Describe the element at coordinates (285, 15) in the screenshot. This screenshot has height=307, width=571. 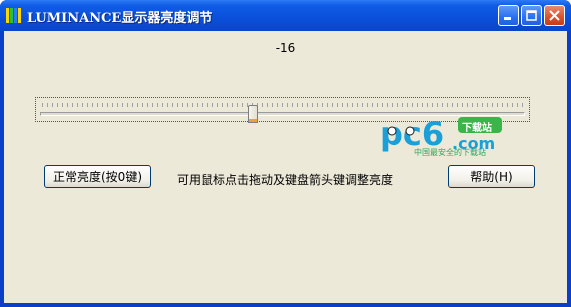
I see `title-bar: LUMINANCE显示器亮度调节` at that location.